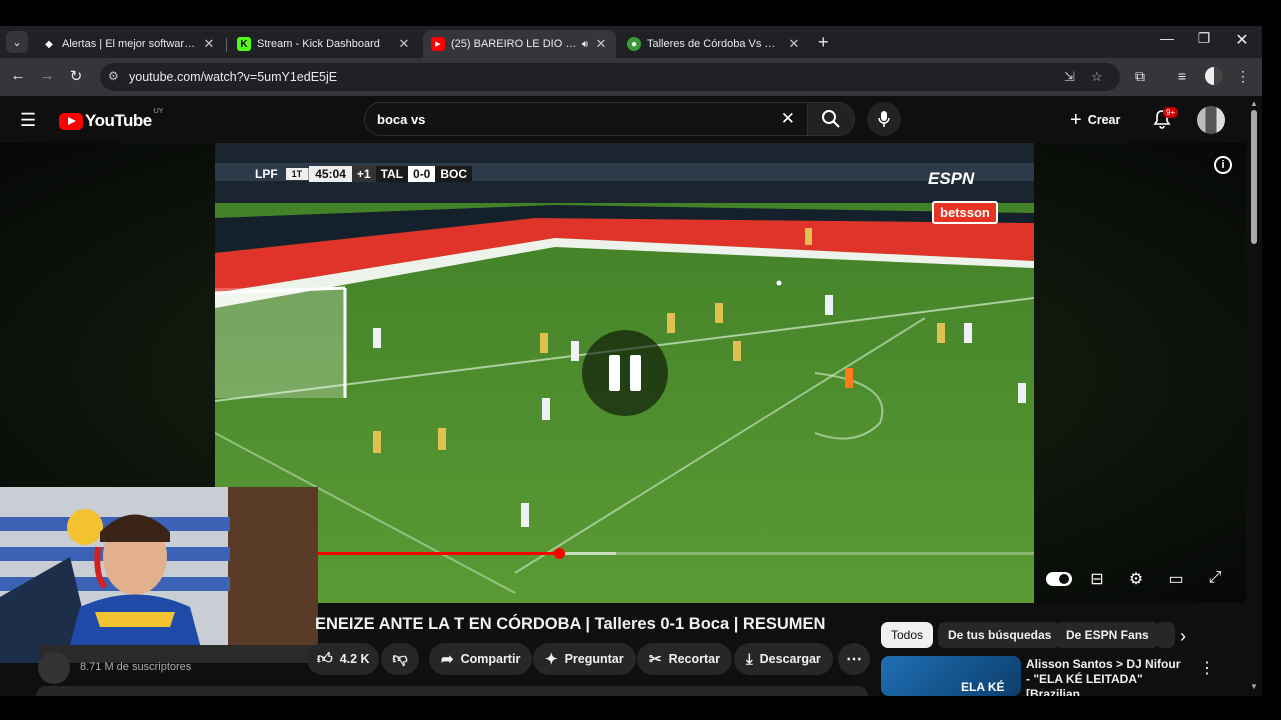  I want to click on clip-label: Recortar, so click(694, 659).